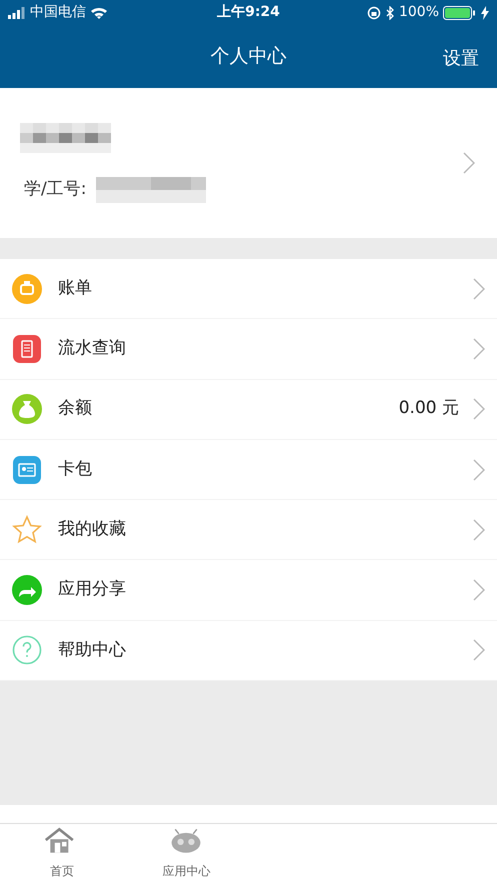  I want to click on carrier-name: 中国电信, so click(58, 12).